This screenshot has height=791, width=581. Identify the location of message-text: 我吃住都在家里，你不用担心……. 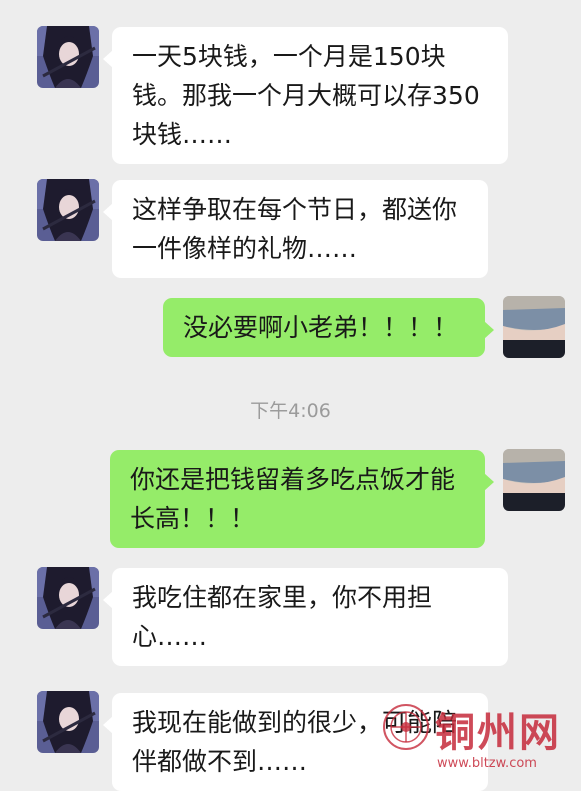
(282, 617).